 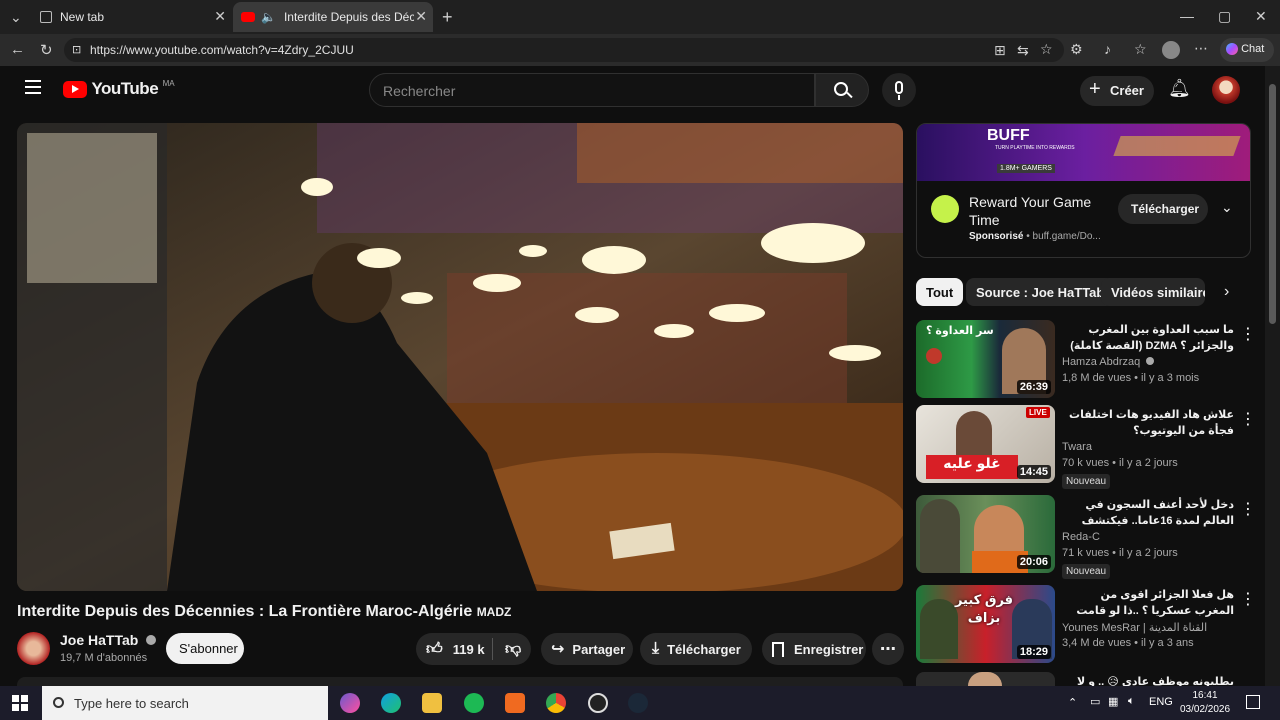 I want to click on more-menu-icon: ⋯, so click(x=1201, y=48).